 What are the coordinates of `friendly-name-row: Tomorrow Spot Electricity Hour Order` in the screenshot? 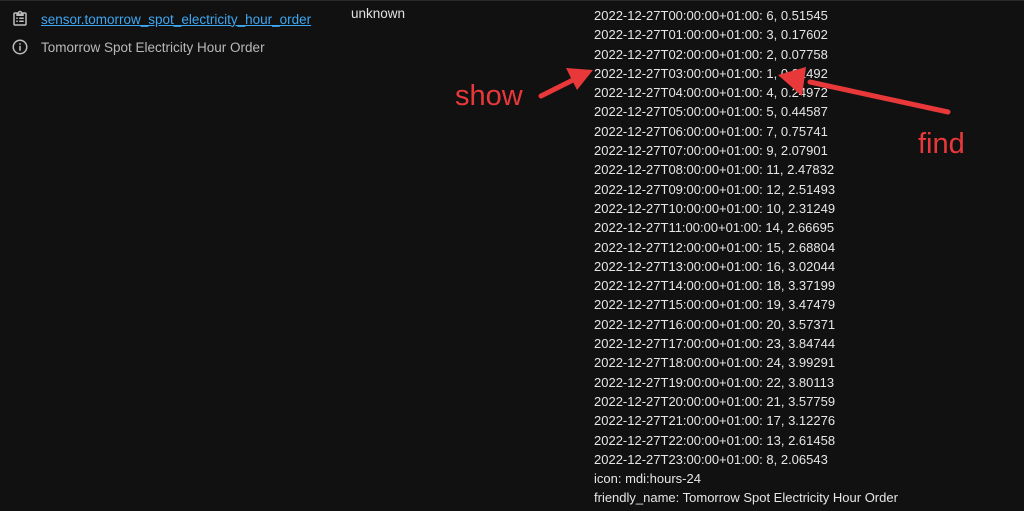 It's located at (137, 47).